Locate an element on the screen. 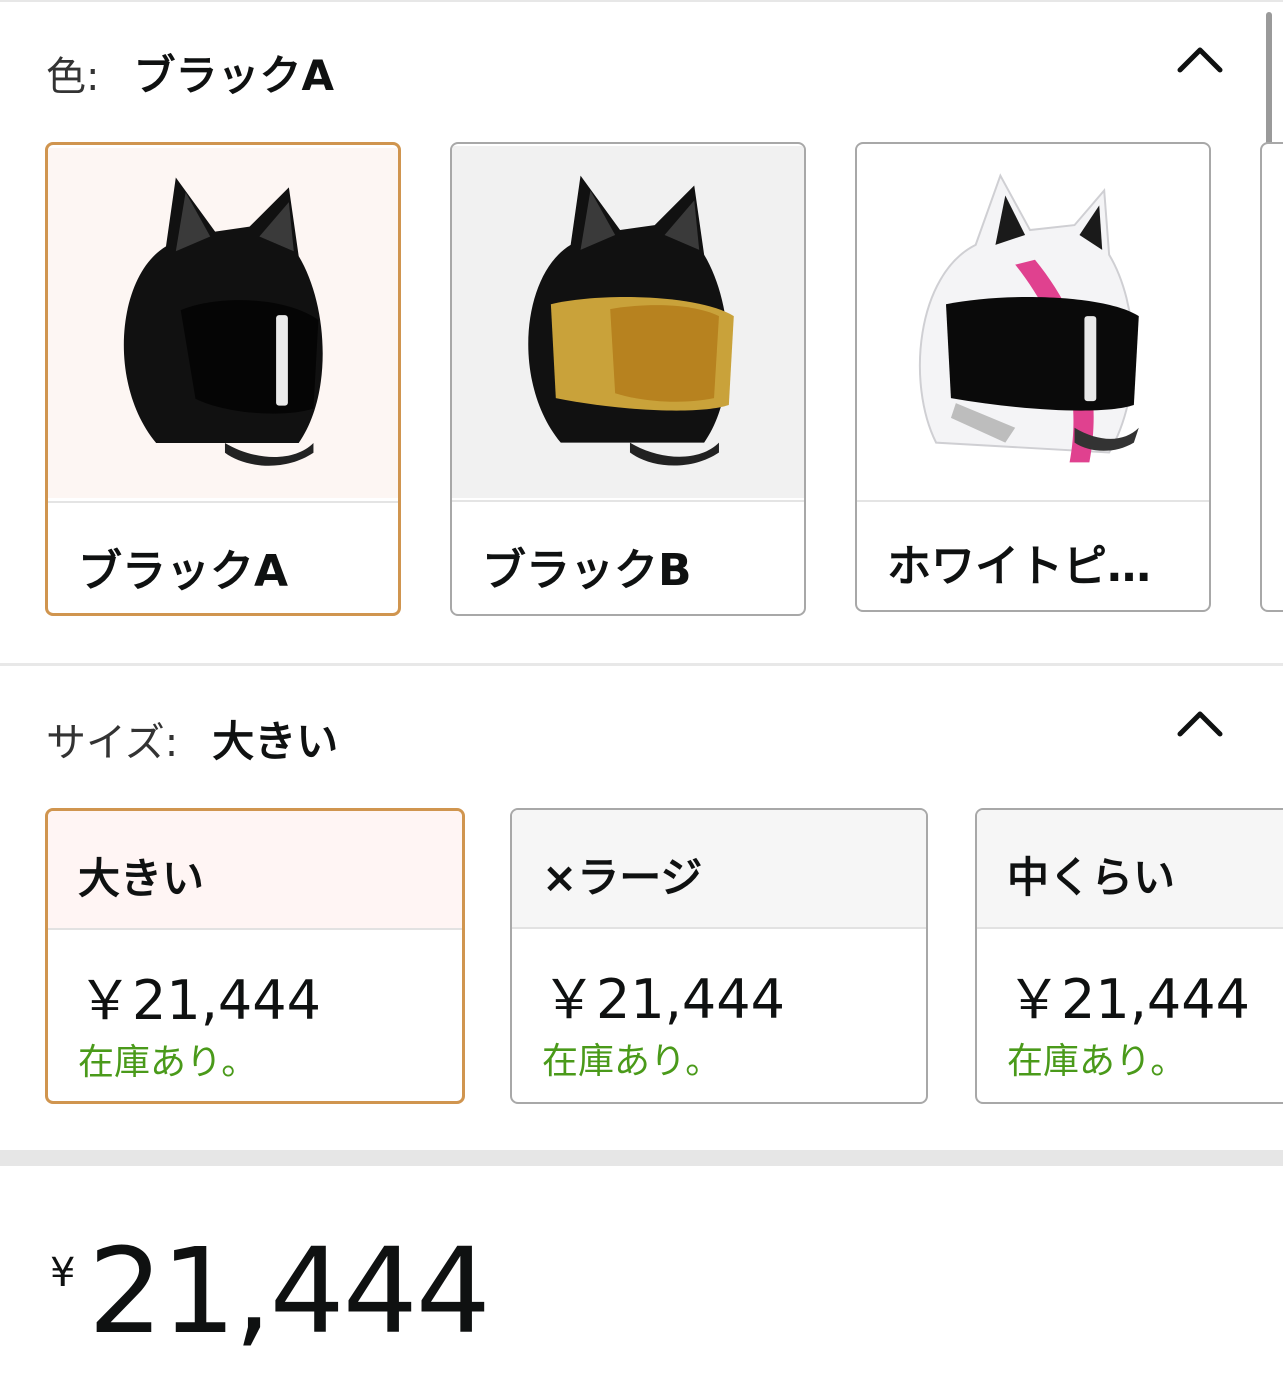  size-selected-value: 大きい is located at coordinates (275, 741).